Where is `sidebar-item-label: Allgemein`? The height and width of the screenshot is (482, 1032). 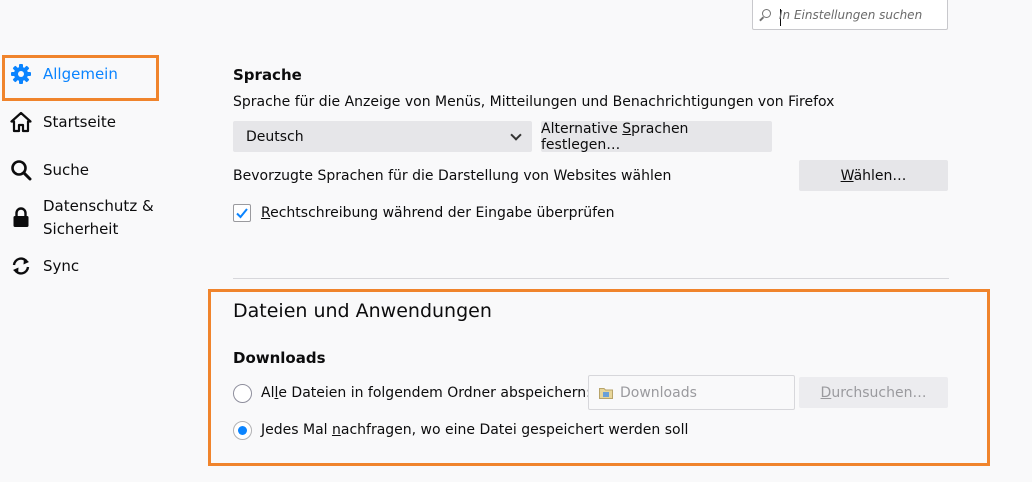
sidebar-item-label: Allgemein is located at coordinates (80, 74).